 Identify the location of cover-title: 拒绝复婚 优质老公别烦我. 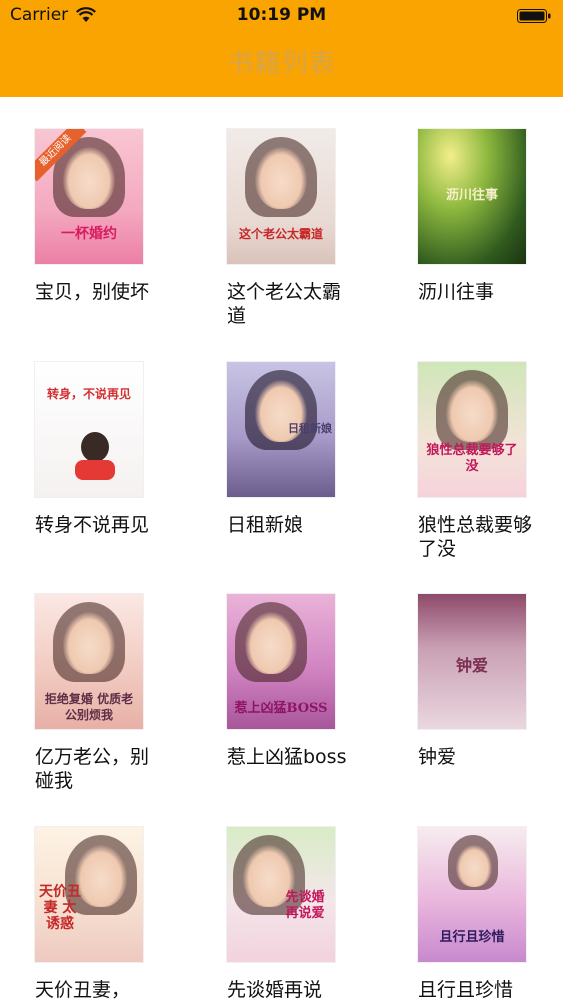
(89, 707).